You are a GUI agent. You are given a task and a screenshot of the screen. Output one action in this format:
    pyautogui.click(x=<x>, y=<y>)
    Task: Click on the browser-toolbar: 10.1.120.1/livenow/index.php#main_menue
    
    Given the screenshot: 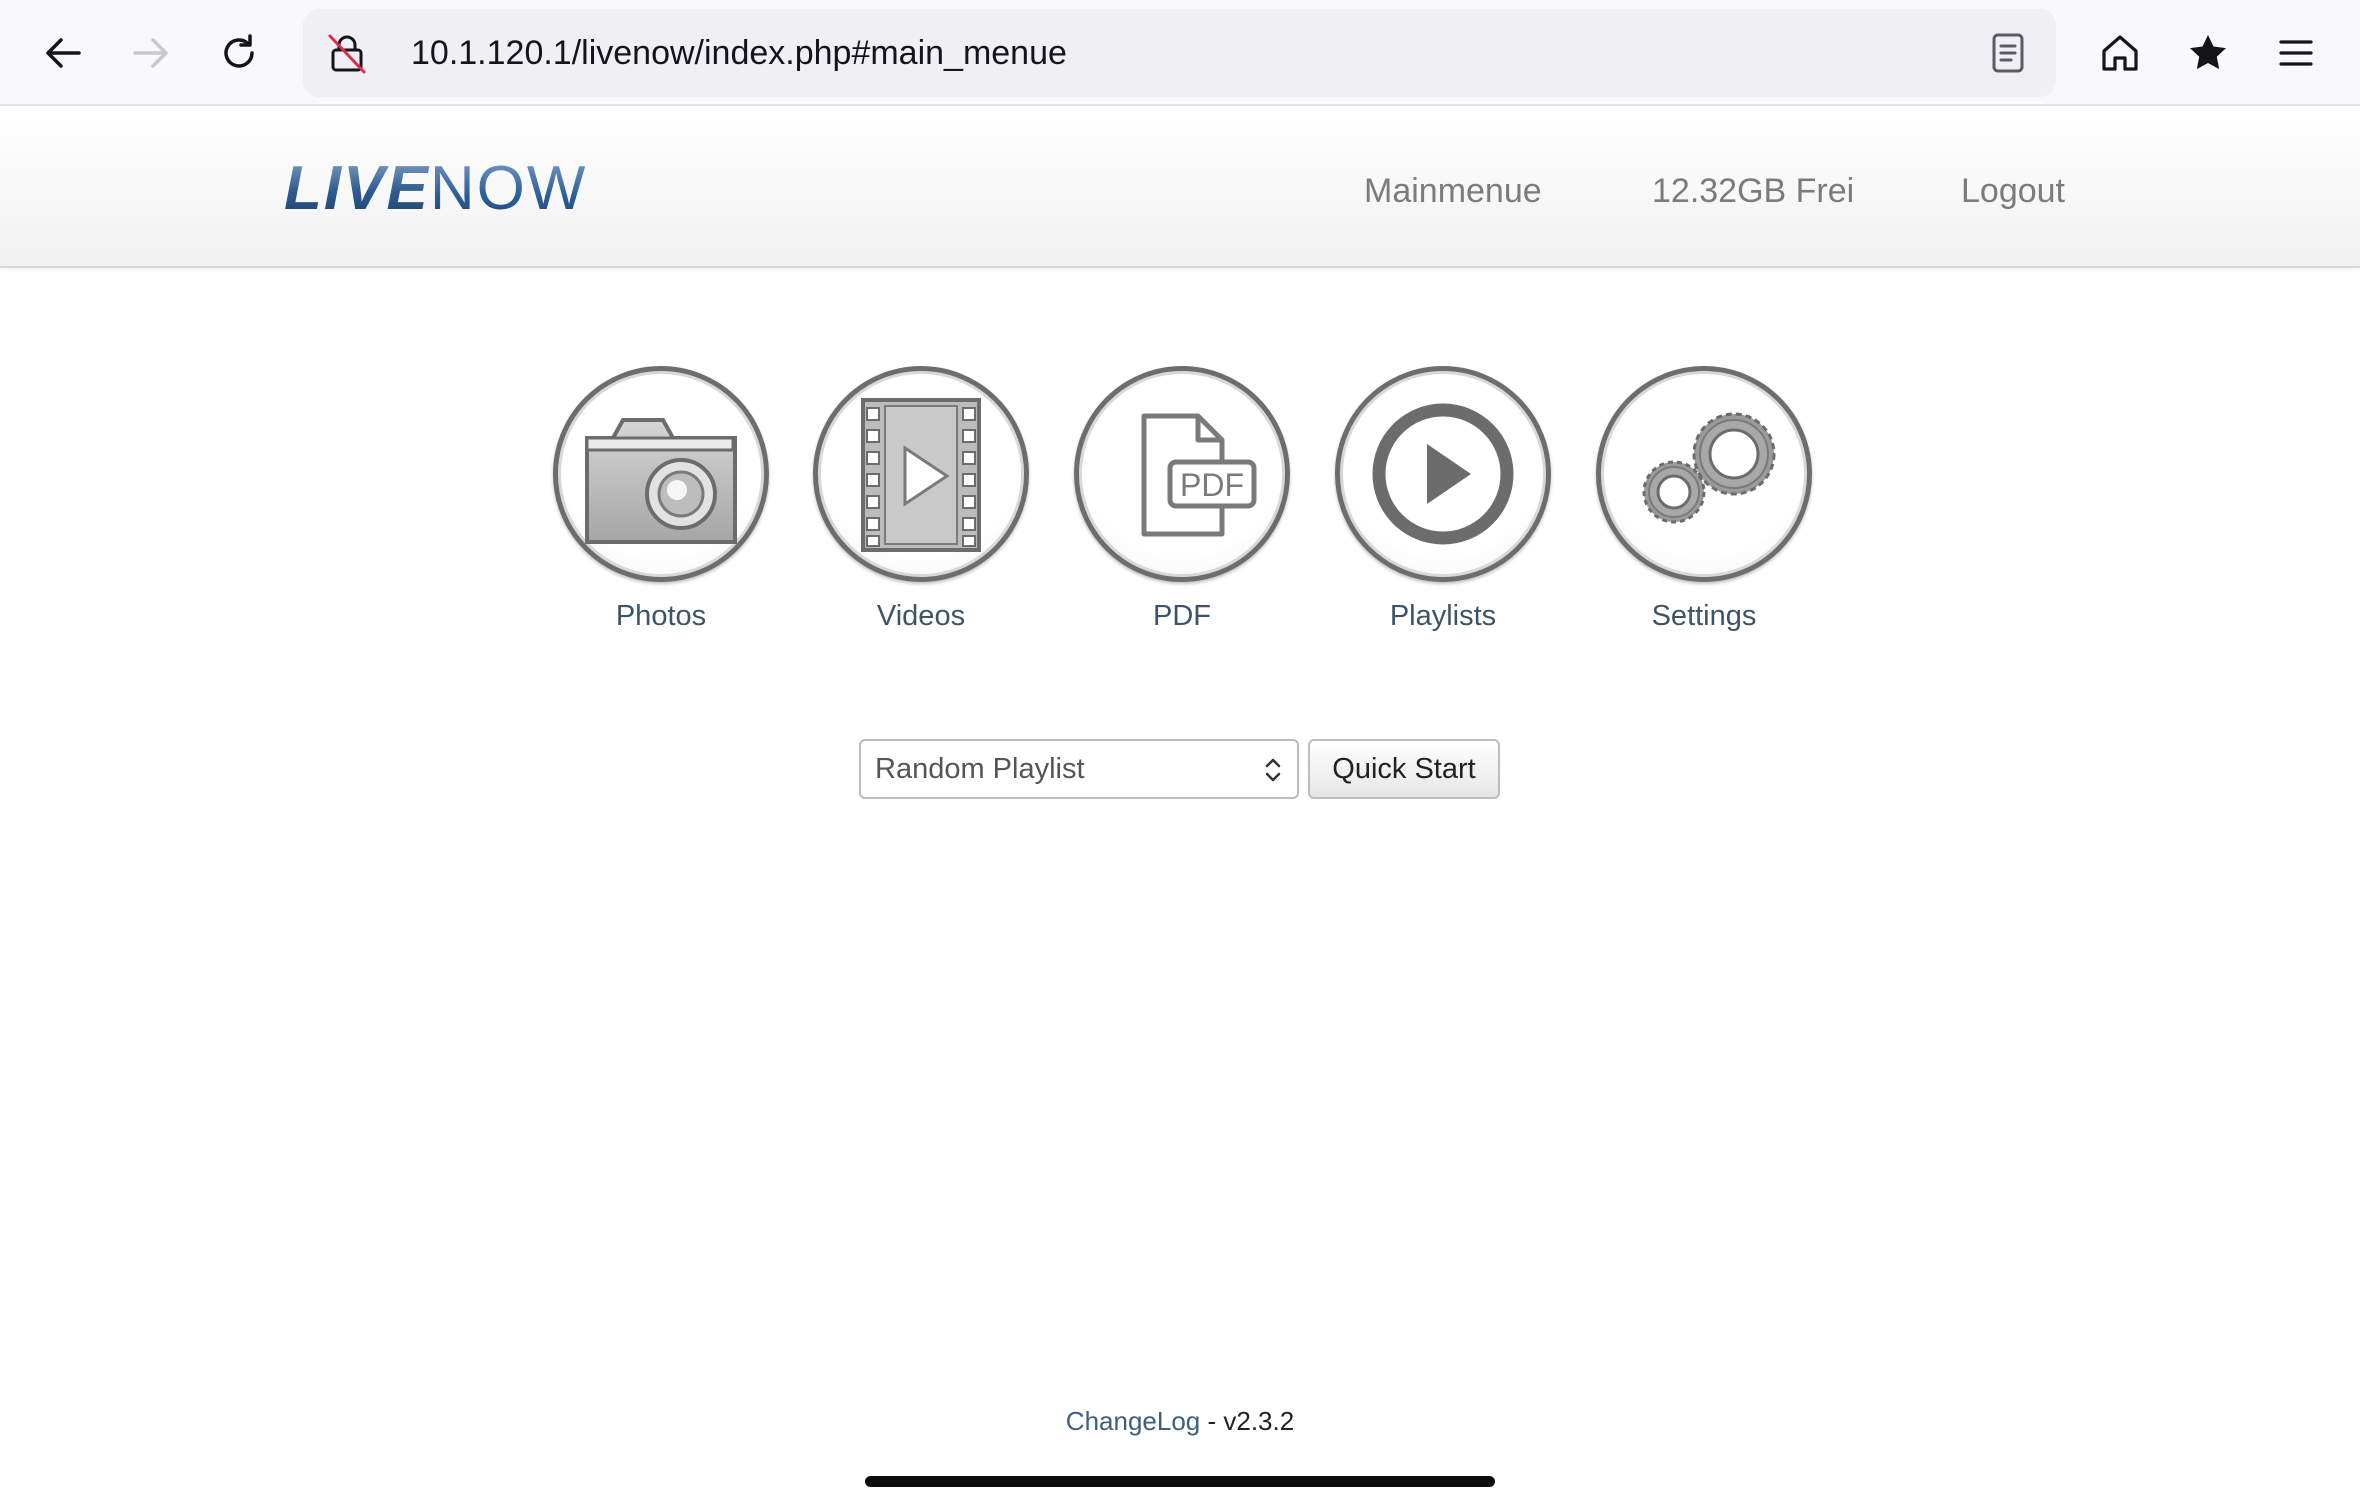 What is the action you would take?
    pyautogui.click(x=1180, y=53)
    